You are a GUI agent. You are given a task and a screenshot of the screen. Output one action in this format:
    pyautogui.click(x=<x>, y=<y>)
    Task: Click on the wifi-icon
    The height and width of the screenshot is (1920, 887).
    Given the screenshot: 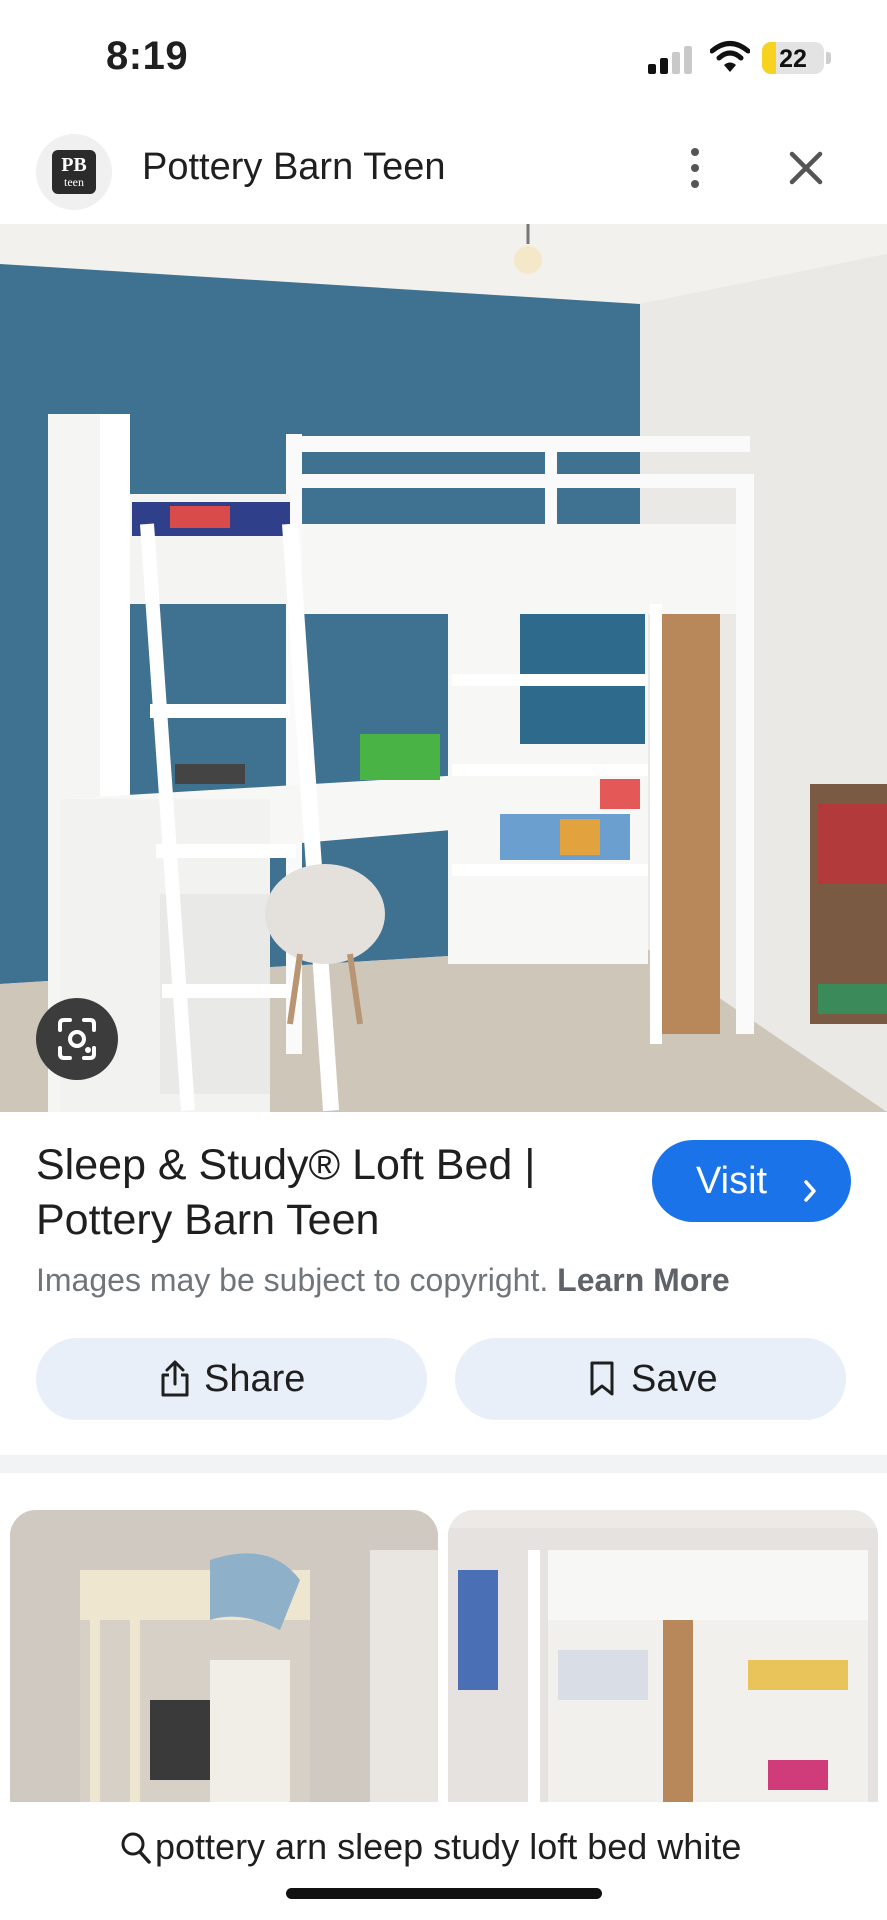 What is the action you would take?
    pyautogui.click(x=730, y=57)
    